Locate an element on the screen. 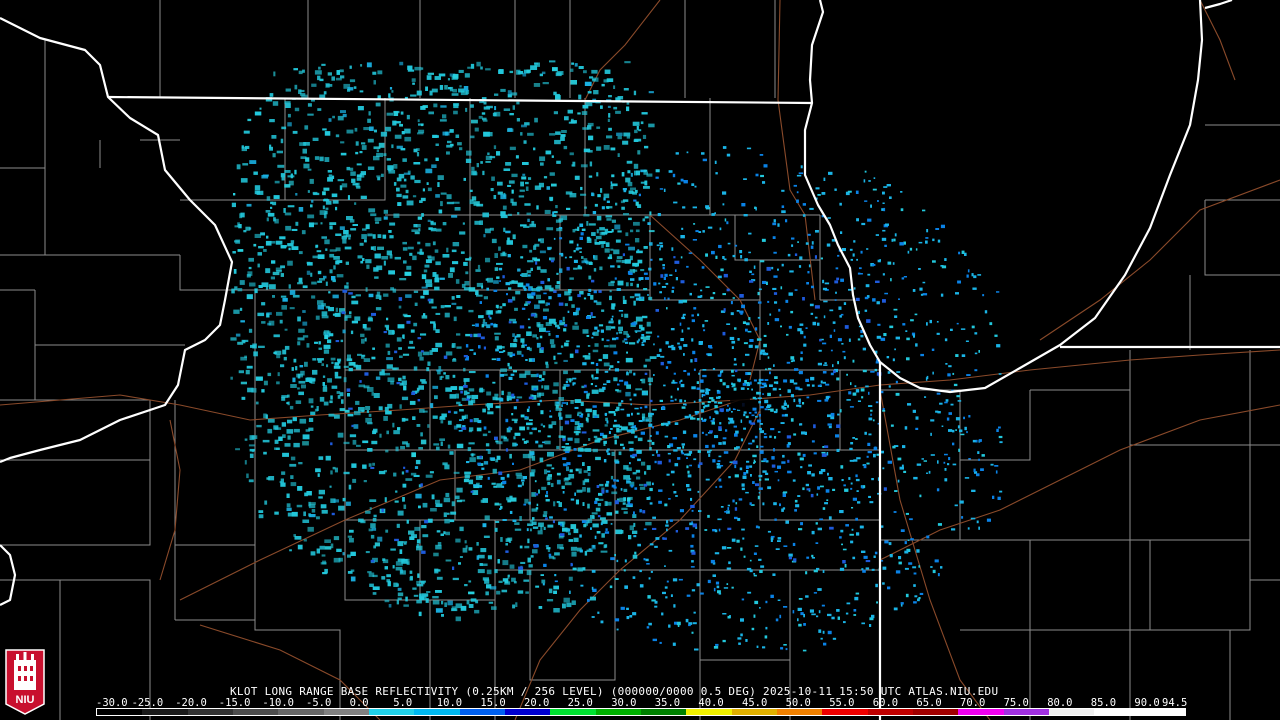  niu-logo-text: NIU is located at coordinates (25, 700).